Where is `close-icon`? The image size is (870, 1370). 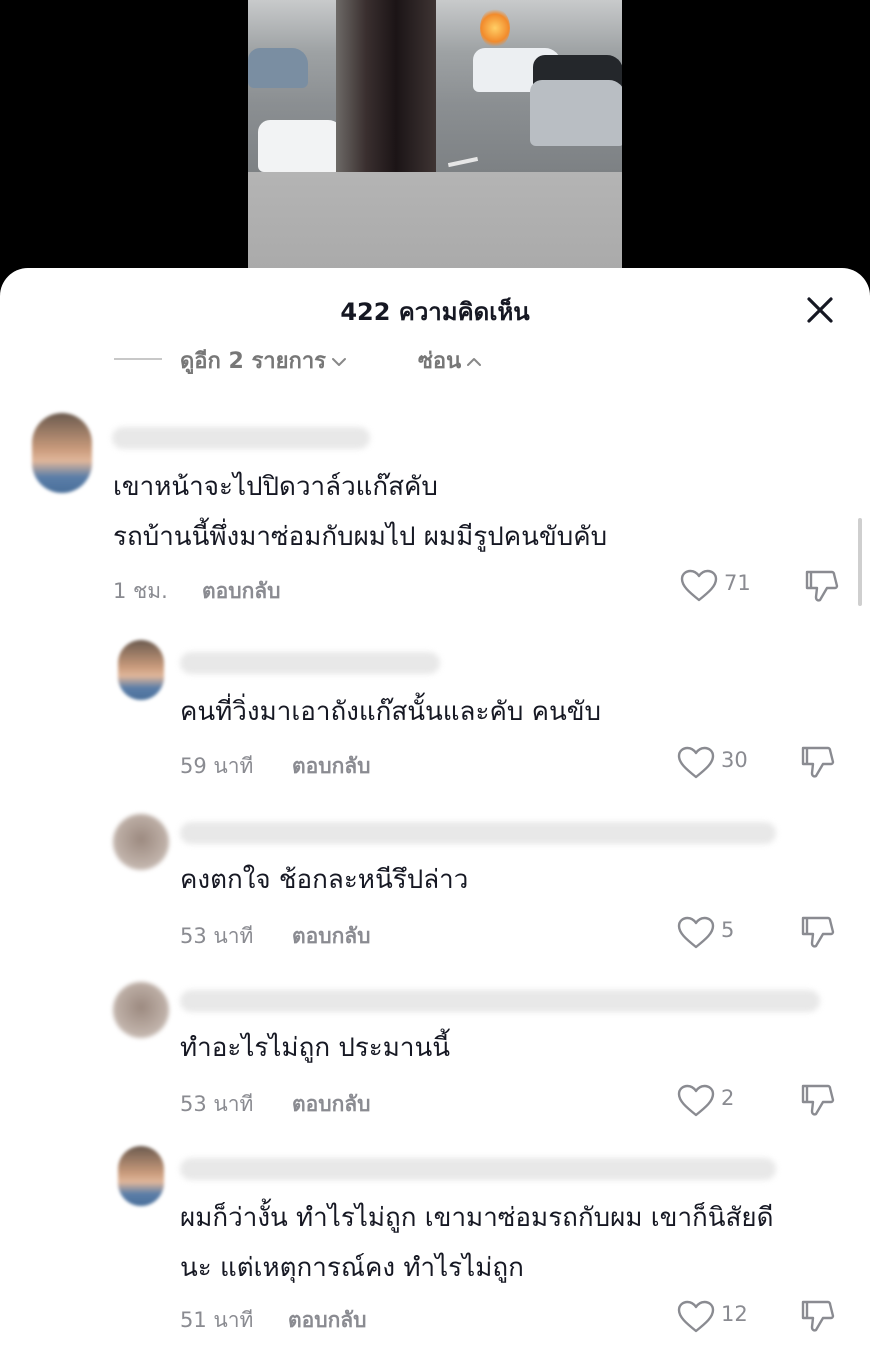 close-icon is located at coordinates (820, 310).